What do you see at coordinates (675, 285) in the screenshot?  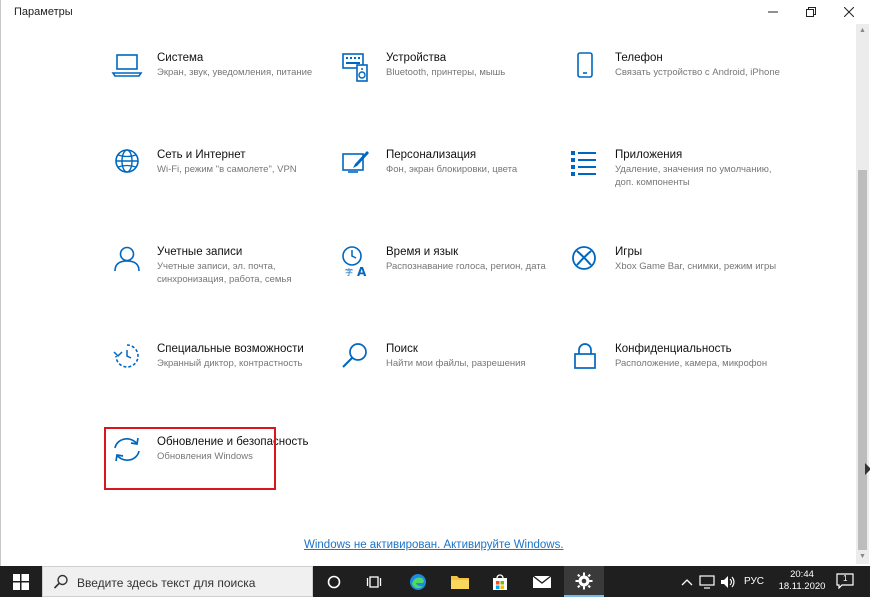 I see `tile-gaming: Игры Xbox Game Bar, снимки, режим игры` at bounding box center [675, 285].